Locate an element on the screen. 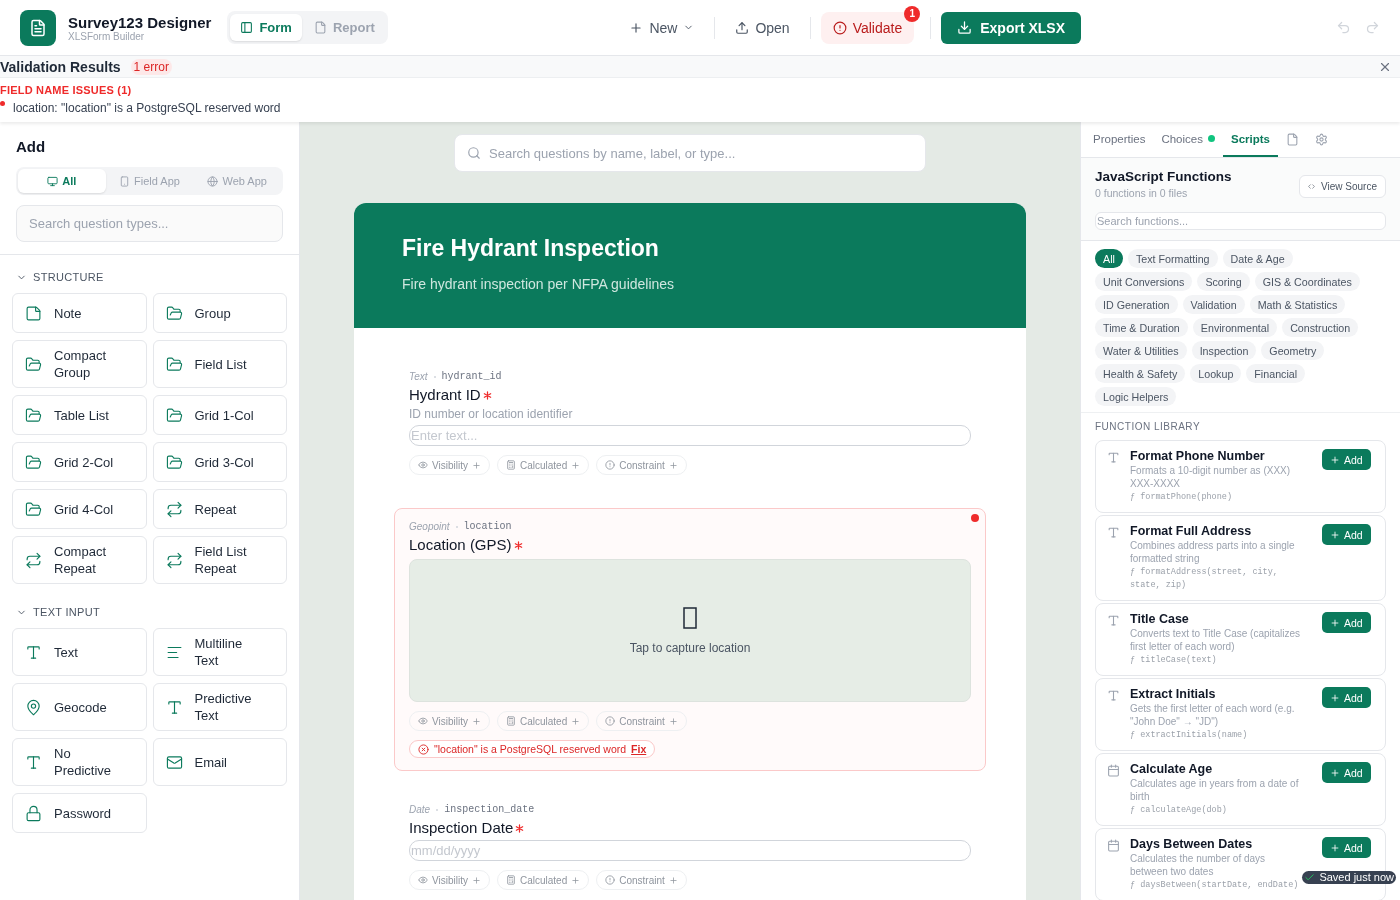 This screenshot has height=900, width=1400. category-chip: Health & Safety is located at coordinates (1140, 373).